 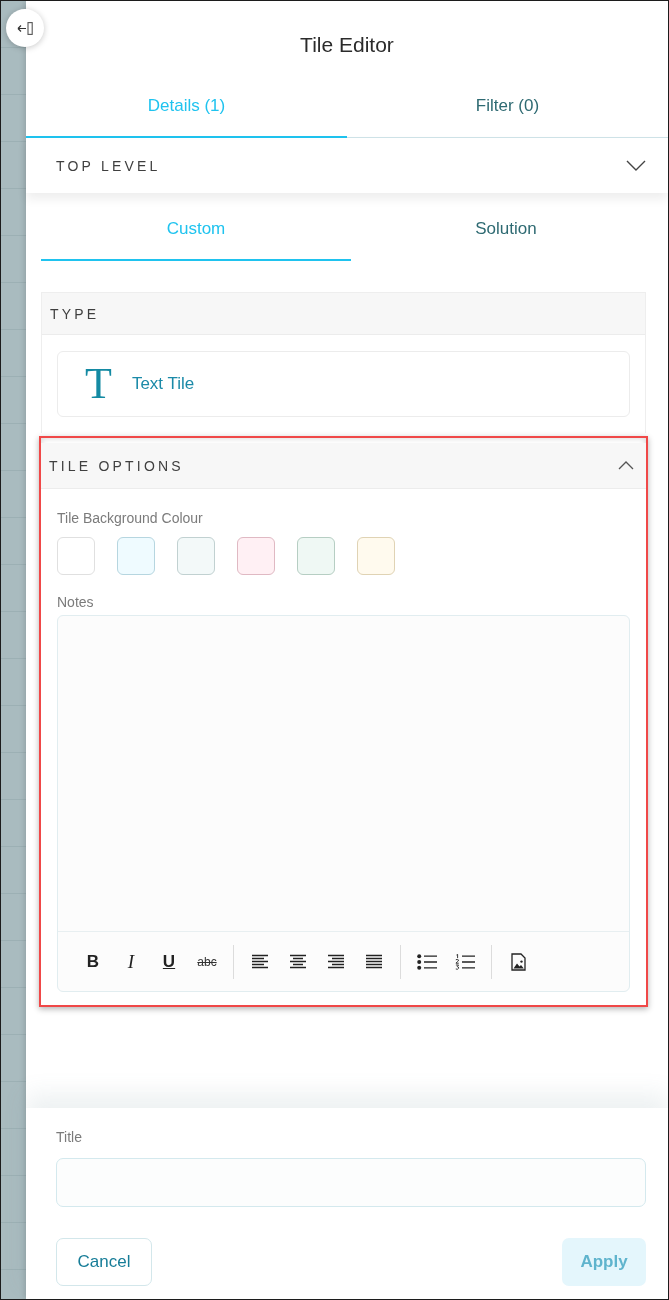 What do you see at coordinates (636, 165) in the screenshot?
I see `chevron-down-icon` at bounding box center [636, 165].